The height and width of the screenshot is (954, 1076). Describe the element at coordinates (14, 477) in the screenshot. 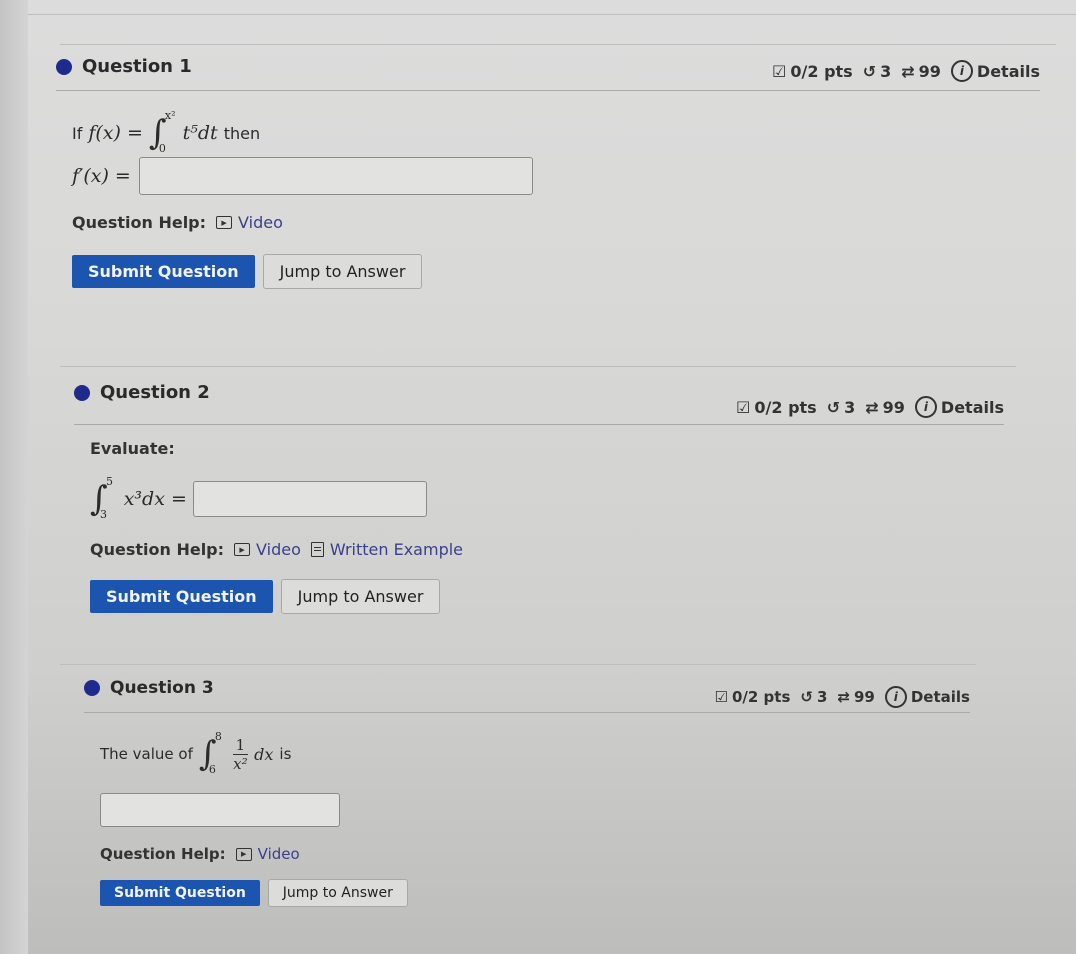

I see `left-edge` at that location.